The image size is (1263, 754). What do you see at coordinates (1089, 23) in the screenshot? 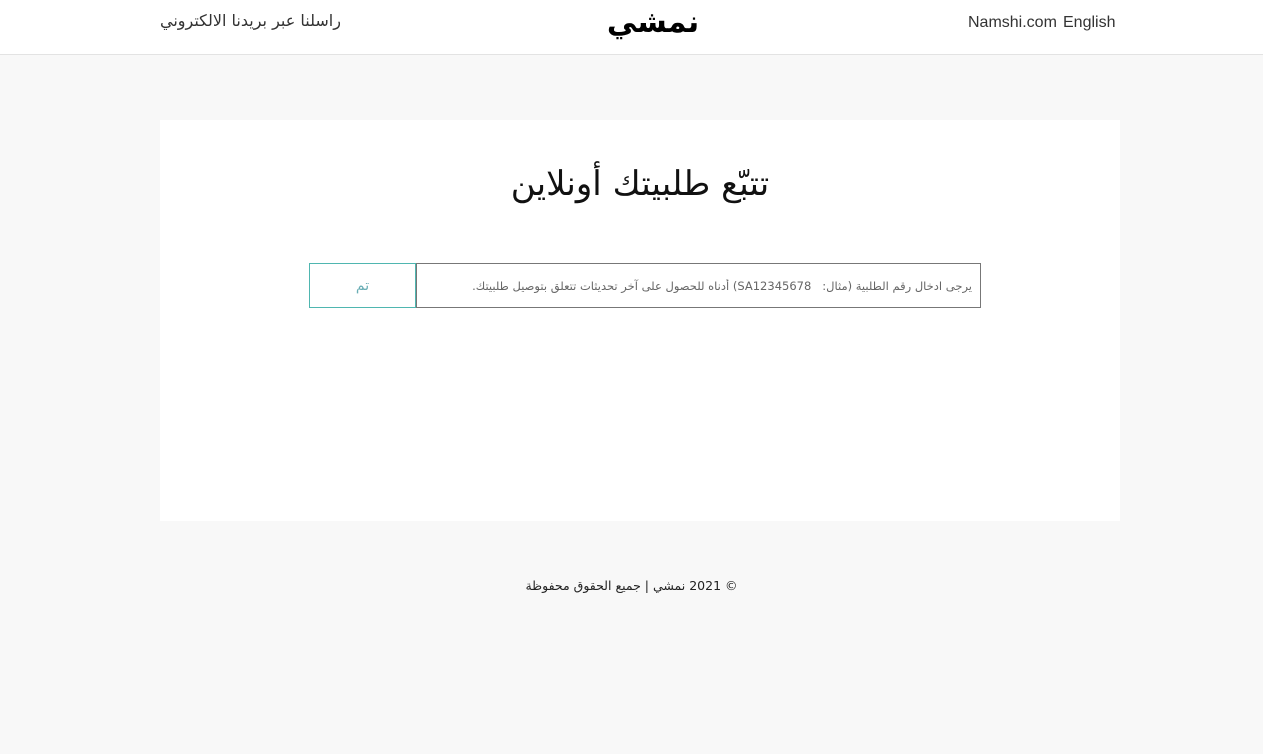
I see `language-switch-link: English` at bounding box center [1089, 23].